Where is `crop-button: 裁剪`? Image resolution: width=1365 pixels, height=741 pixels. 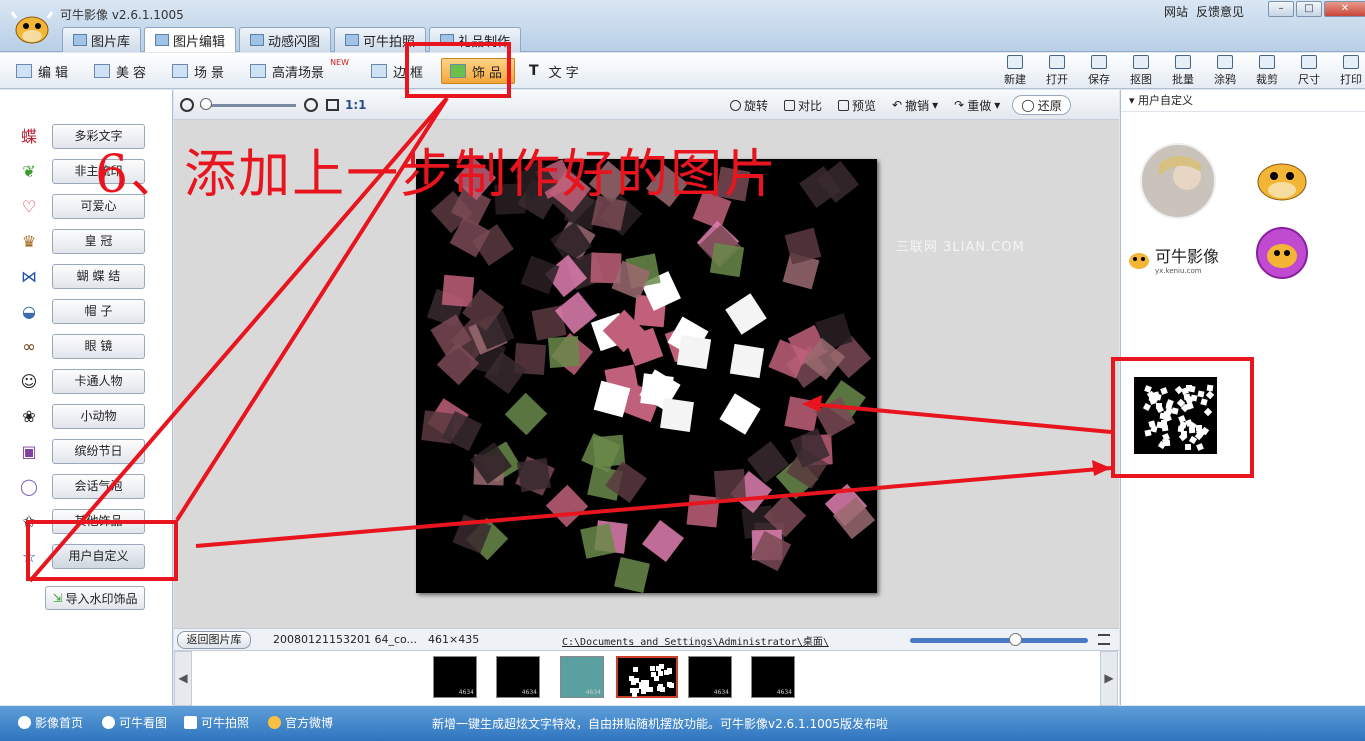 crop-button: 裁剪 is located at coordinates (1267, 71).